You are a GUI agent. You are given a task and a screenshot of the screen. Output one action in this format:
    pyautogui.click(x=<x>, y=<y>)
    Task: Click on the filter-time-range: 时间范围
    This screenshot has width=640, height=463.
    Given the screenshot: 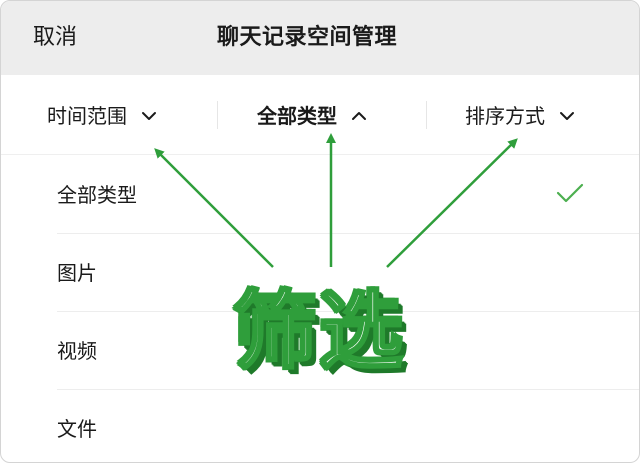 What is the action you would take?
    pyautogui.click(x=102, y=116)
    